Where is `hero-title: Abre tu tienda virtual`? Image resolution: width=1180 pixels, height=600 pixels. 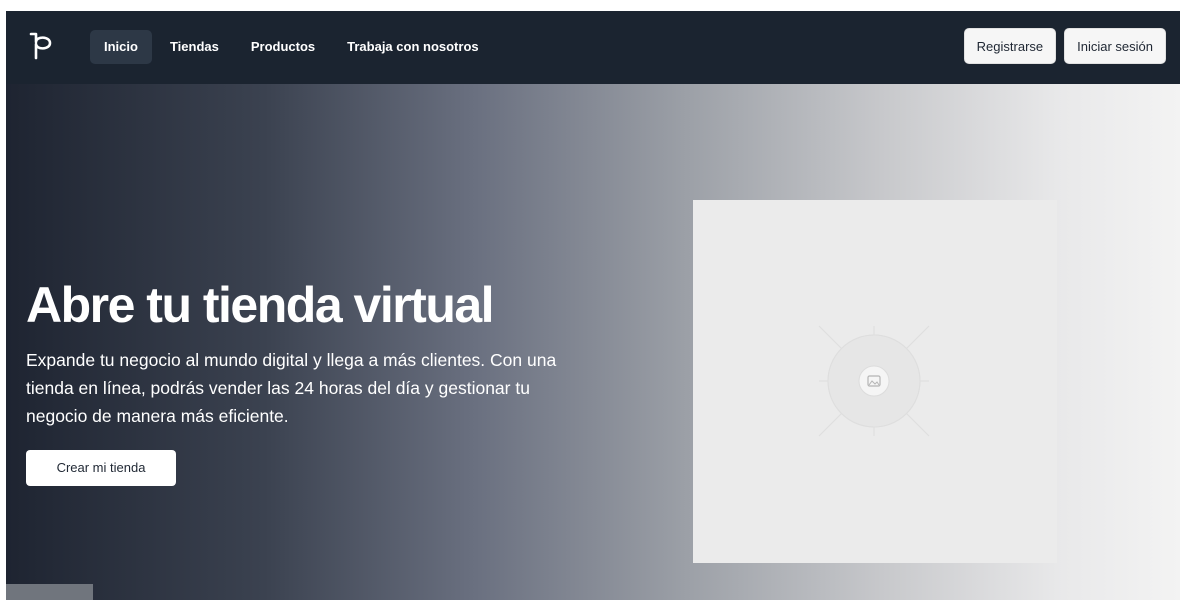
hero-title: Abre tu tienda virtual is located at coordinates (260, 305).